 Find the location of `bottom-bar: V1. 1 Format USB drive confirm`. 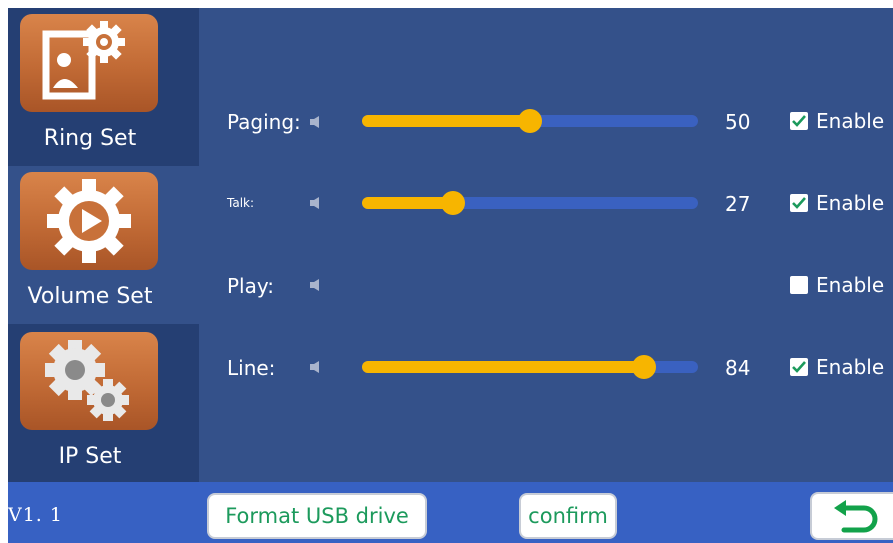

bottom-bar: V1. 1 Format USB drive confirm is located at coordinates (450, 512).